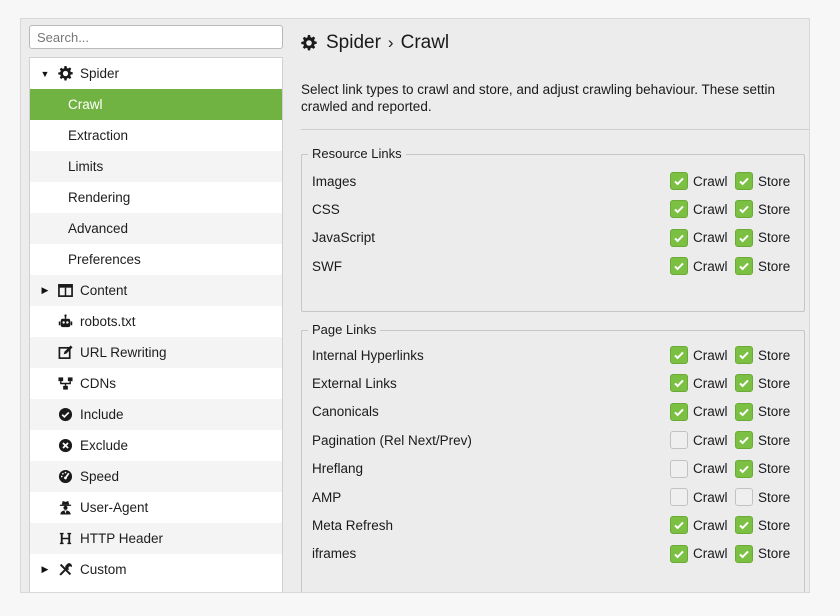 The image size is (840, 616). Describe the element at coordinates (156, 104) in the screenshot. I see `sidebar-item-crawl: Crawl` at that location.